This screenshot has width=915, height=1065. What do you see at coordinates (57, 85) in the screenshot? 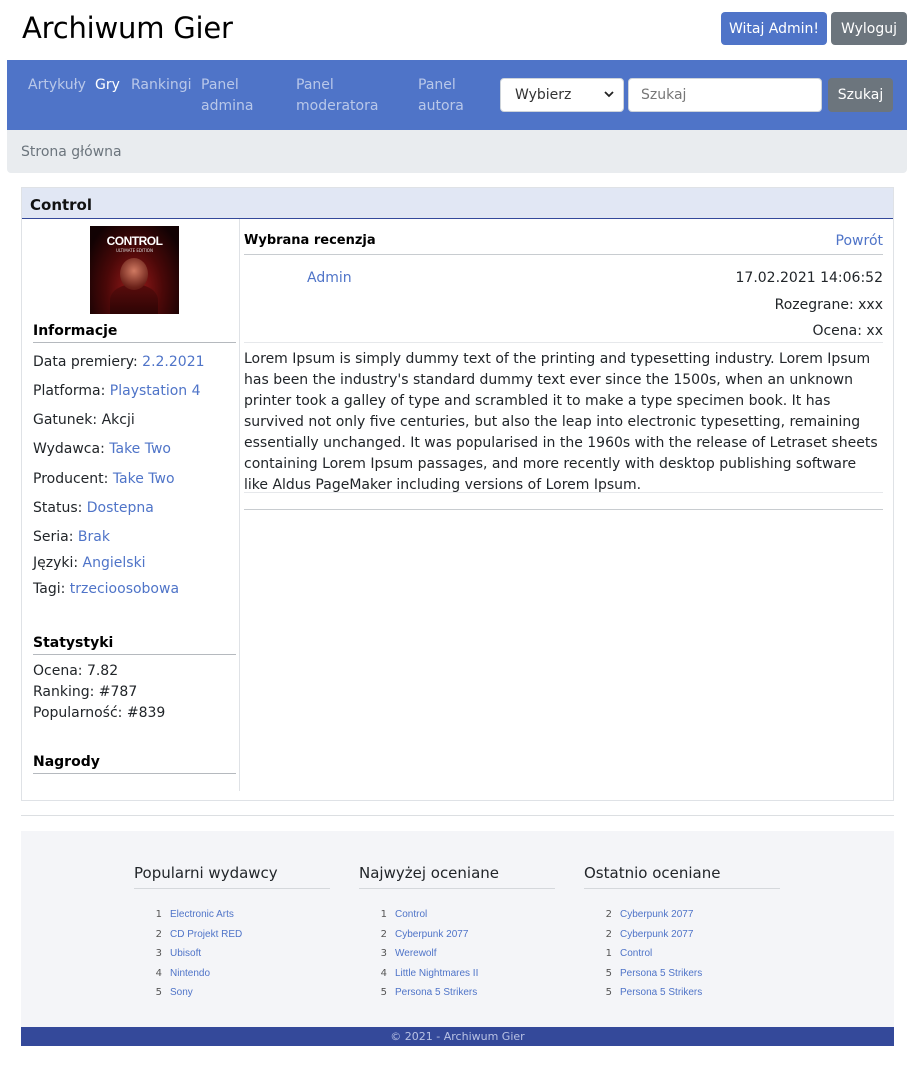
I see `nav-link-artykuly: Artykuły` at bounding box center [57, 85].